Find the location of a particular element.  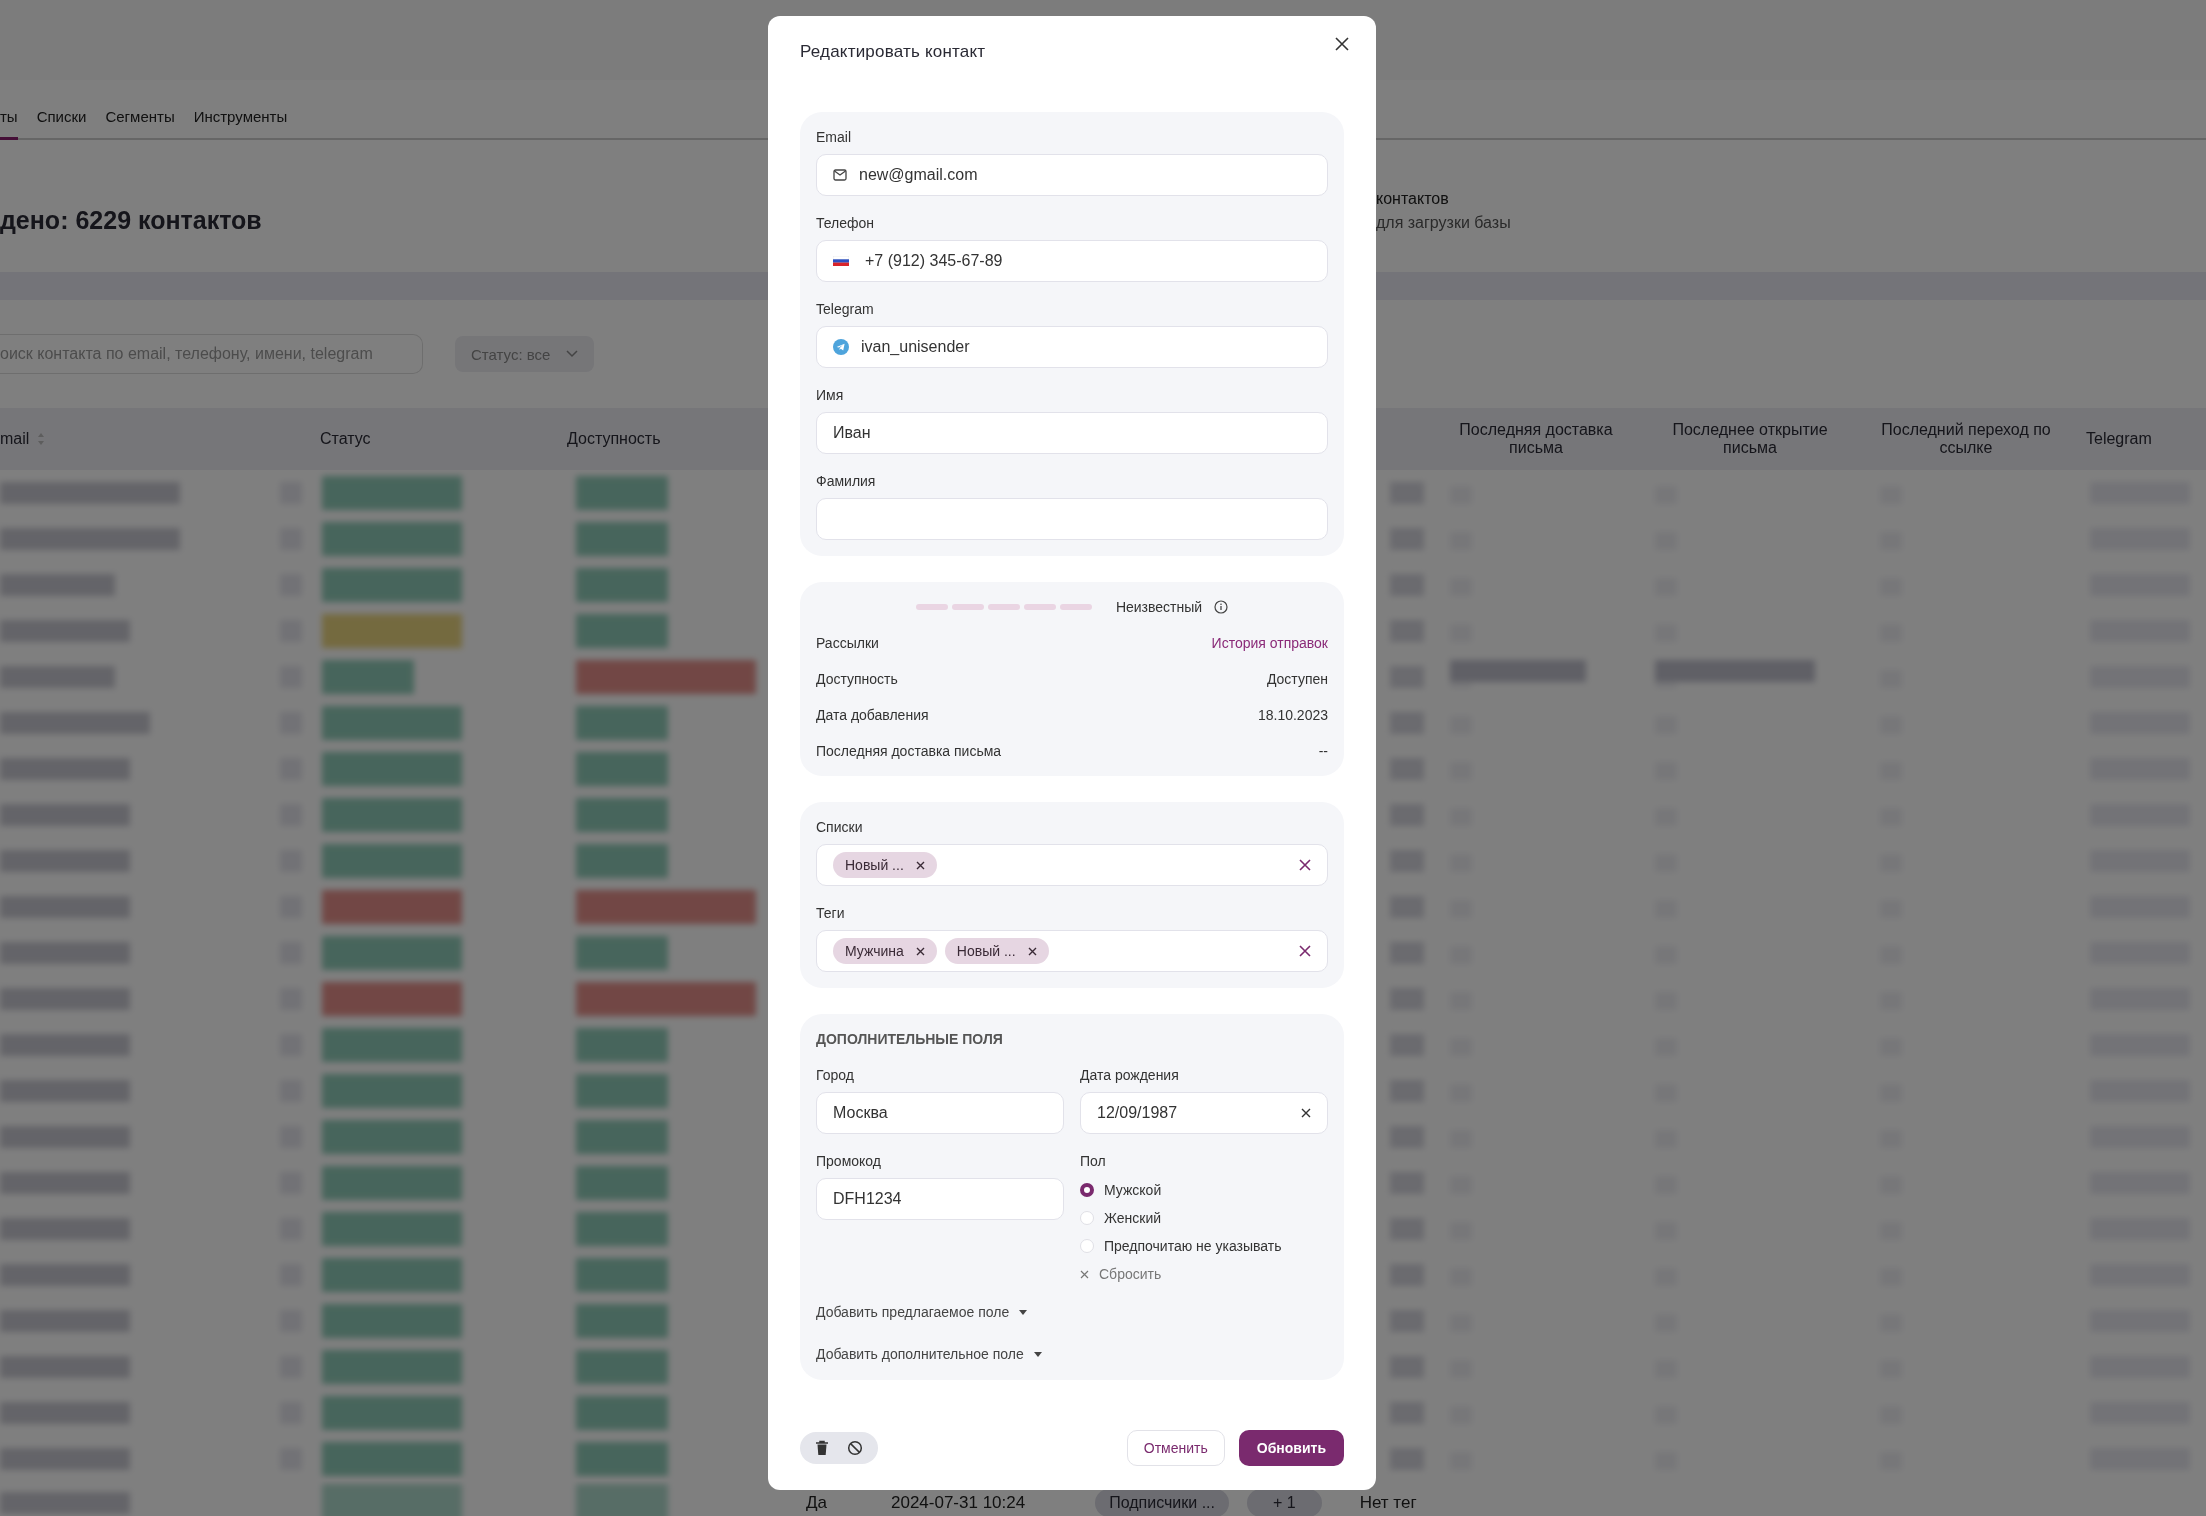

close-icon is located at coordinates (1342, 44).